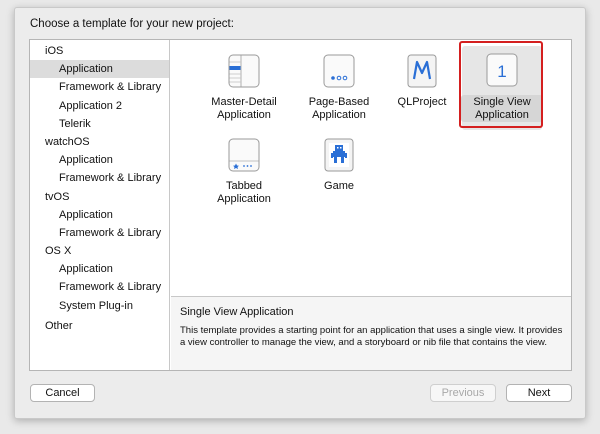  I want to click on master-detail-icon, so click(244, 71).